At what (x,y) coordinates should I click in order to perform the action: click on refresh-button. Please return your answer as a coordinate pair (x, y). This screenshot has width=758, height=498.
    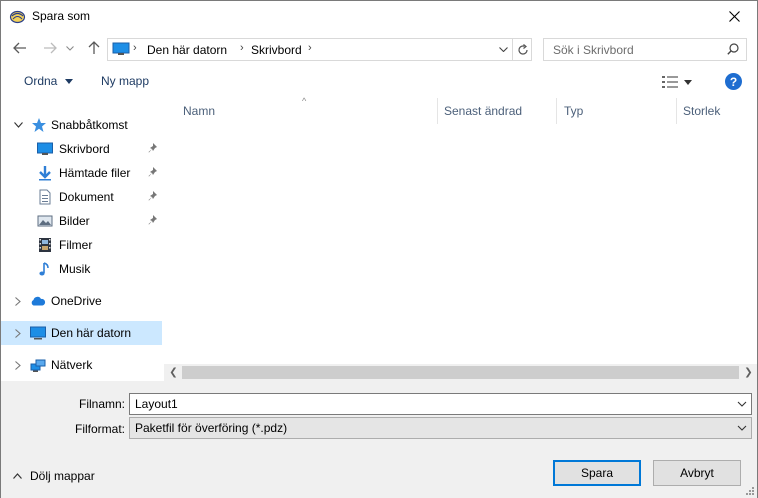
    Looking at the image, I should click on (522, 49).